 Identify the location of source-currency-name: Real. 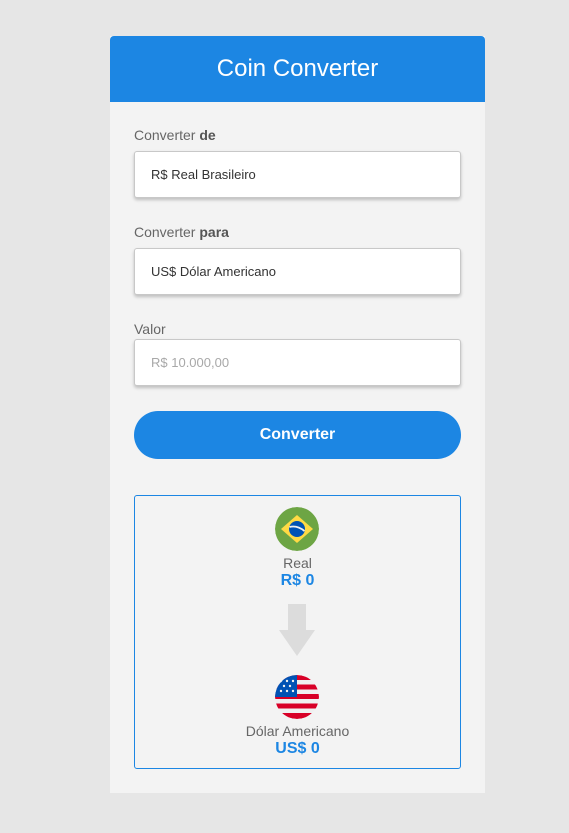
(297, 563).